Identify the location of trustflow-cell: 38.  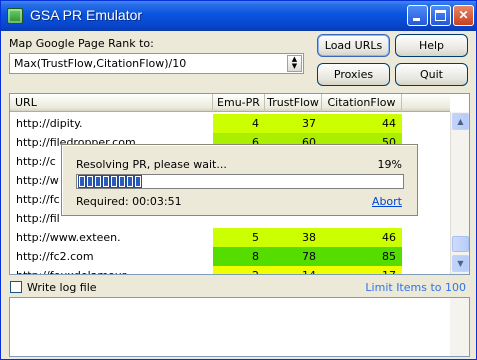
(293, 237).